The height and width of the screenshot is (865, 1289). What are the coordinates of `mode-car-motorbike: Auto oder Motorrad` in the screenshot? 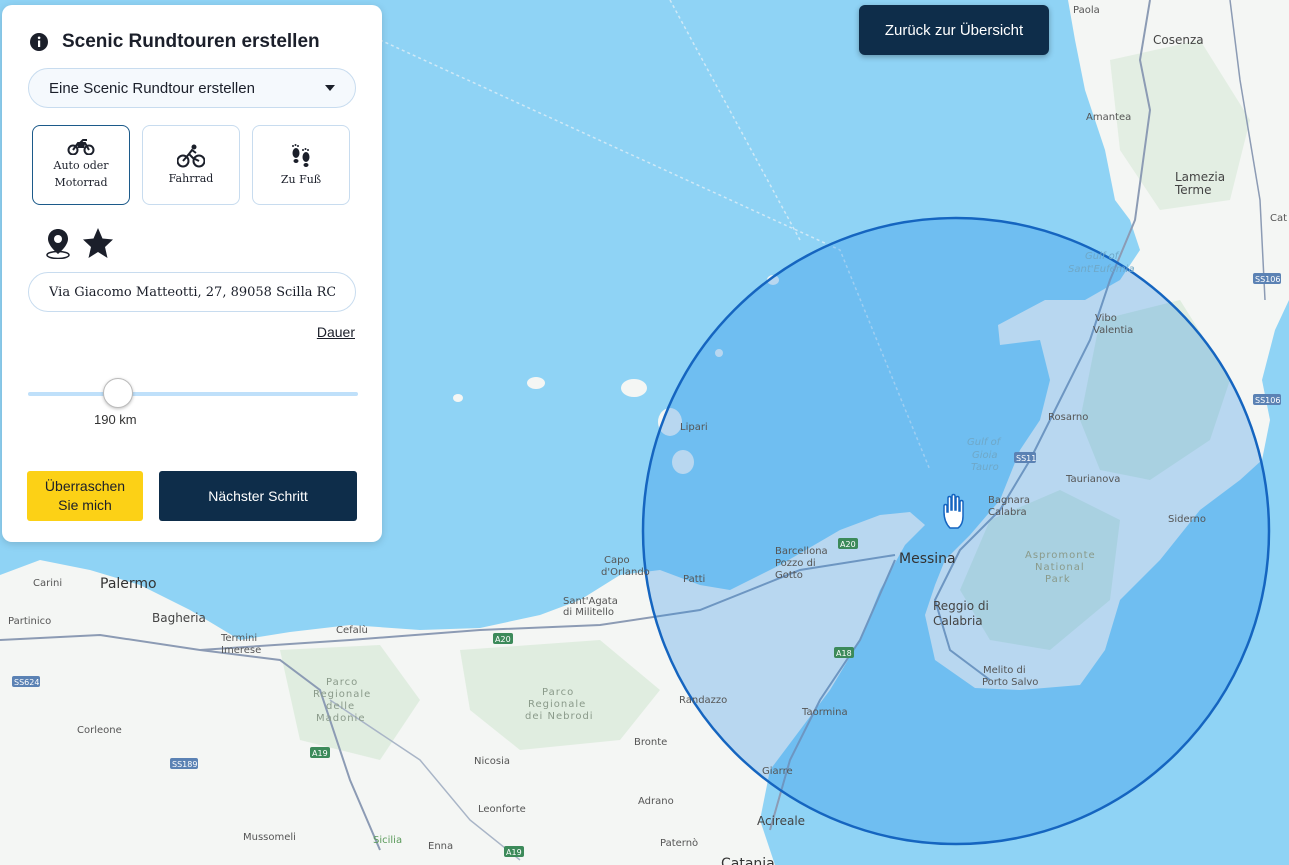 It's located at (81, 165).